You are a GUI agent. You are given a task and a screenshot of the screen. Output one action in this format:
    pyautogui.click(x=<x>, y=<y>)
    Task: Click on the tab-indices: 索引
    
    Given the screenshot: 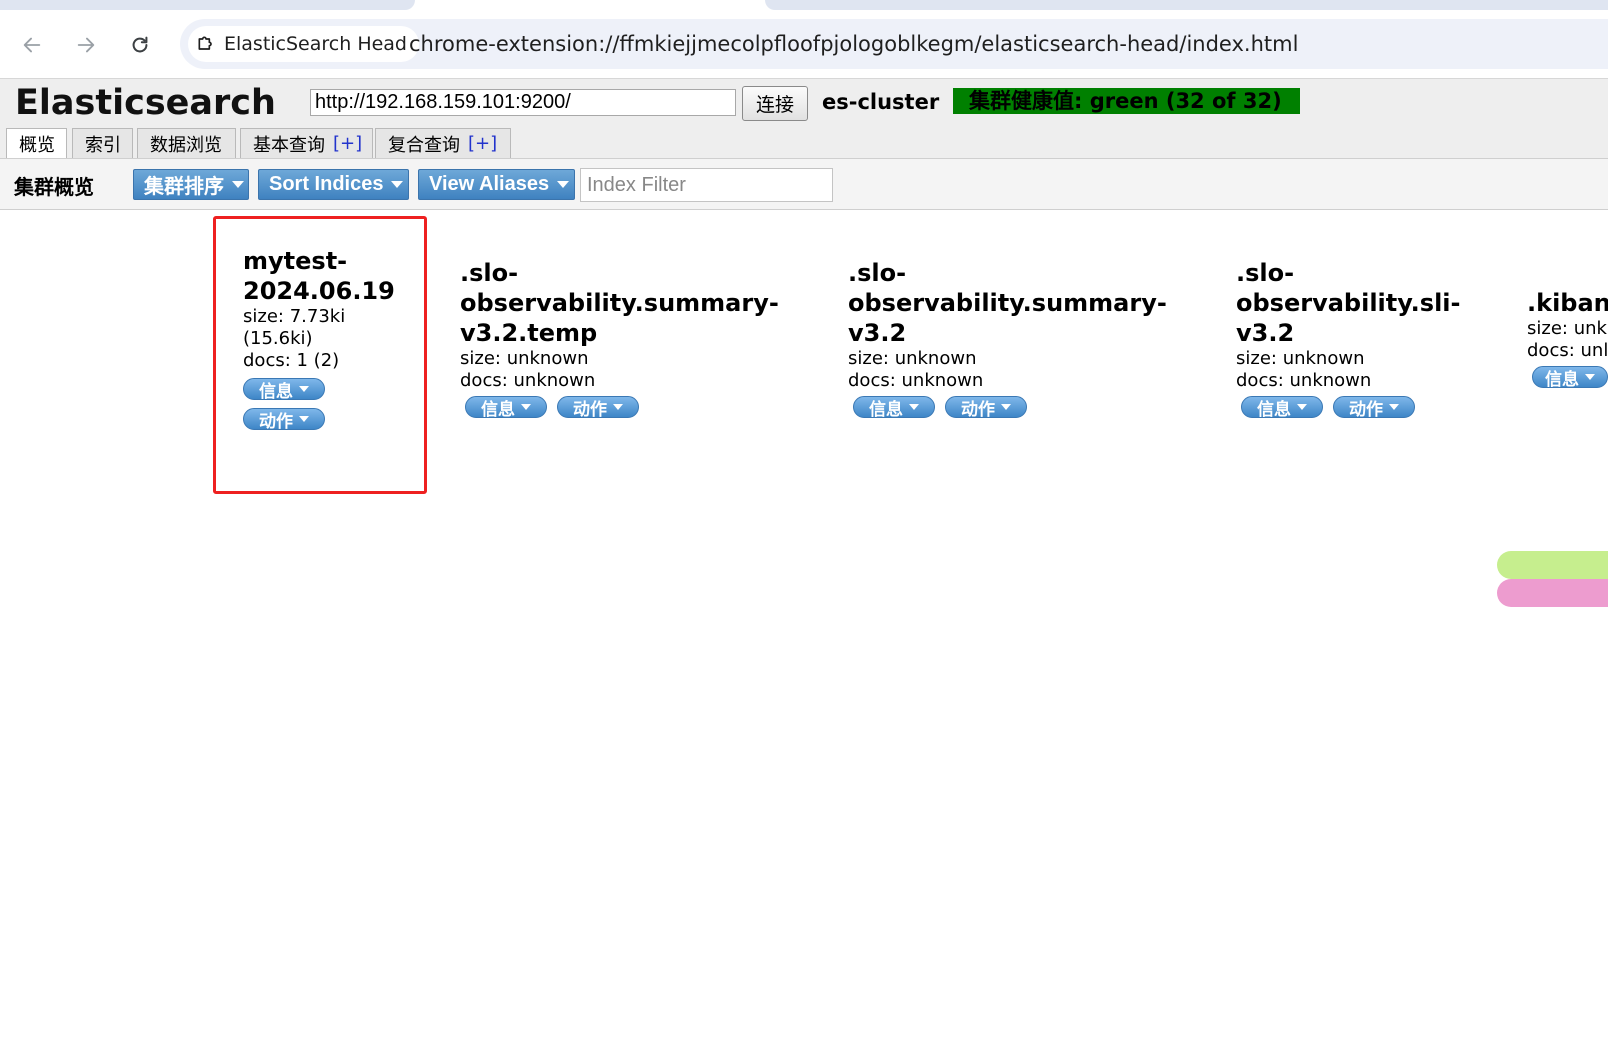 What is the action you would take?
    pyautogui.click(x=102, y=143)
    